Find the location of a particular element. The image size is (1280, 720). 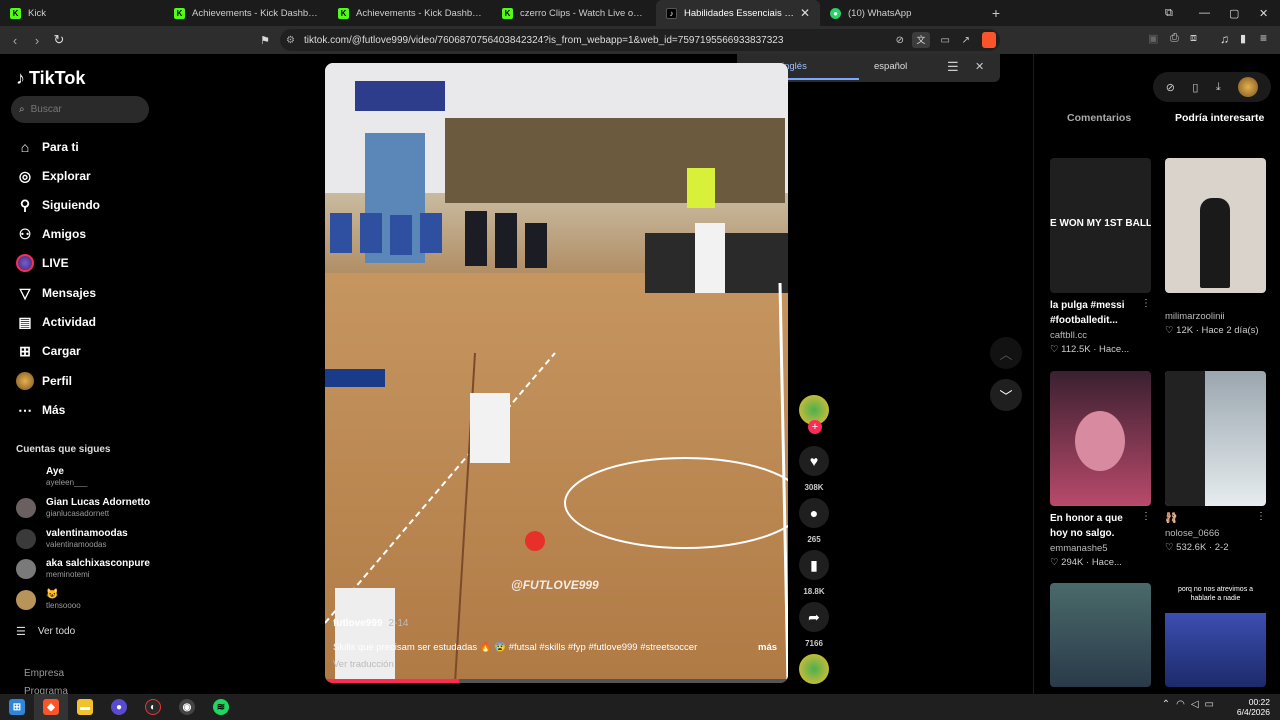

cast-icon: ▭ is located at coordinates (945, 40).